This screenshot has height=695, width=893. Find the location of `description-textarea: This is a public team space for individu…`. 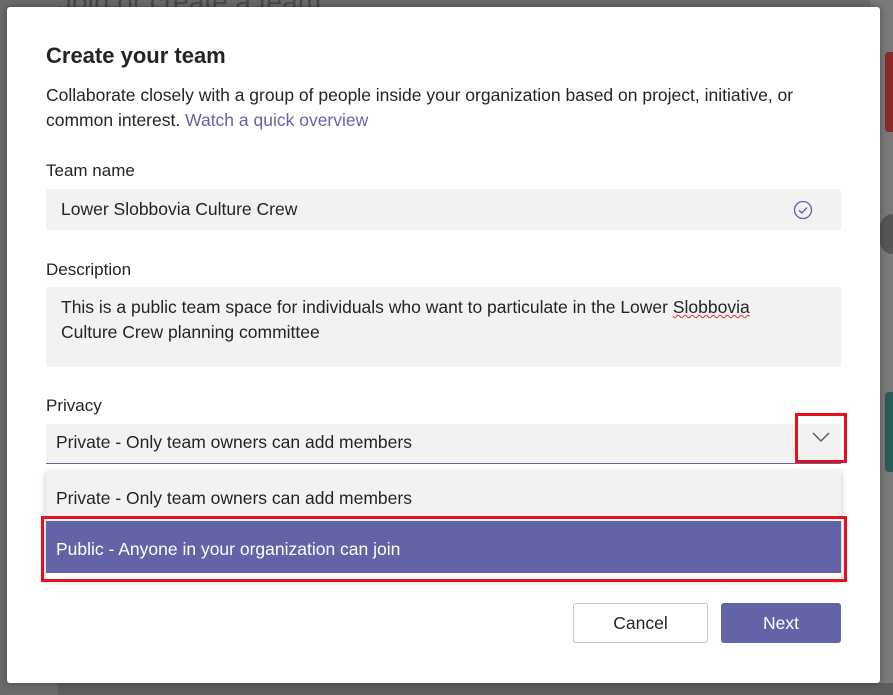

description-textarea: This is a public team space for individu… is located at coordinates (443, 327).